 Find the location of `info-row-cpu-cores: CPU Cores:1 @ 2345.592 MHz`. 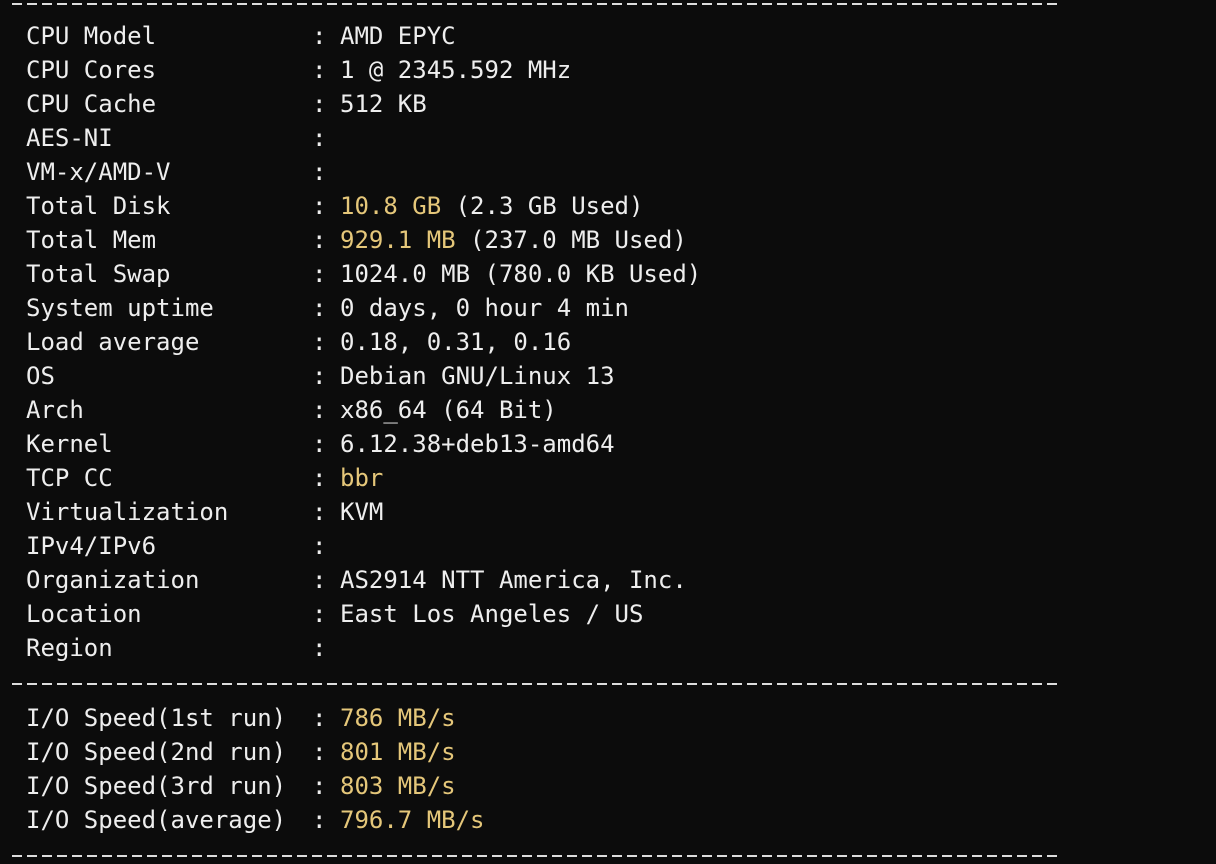

info-row-cpu-cores: CPU Cores:1 @ 2345.592 MHz is located at coordinates (298, 70).